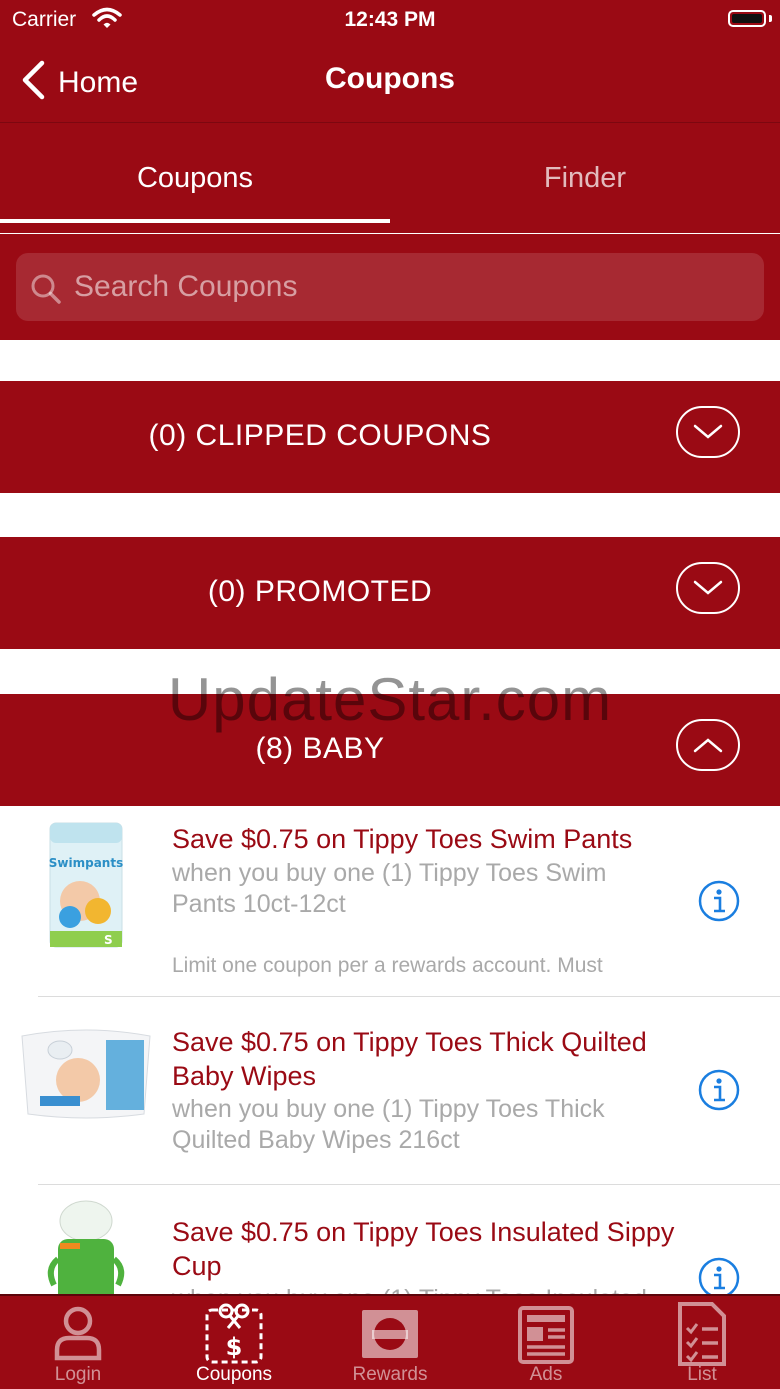  What do you see at coordinates (702, 1374) in the screenshot?
I see `tab-label: List` at bounding box center [702, 1374].